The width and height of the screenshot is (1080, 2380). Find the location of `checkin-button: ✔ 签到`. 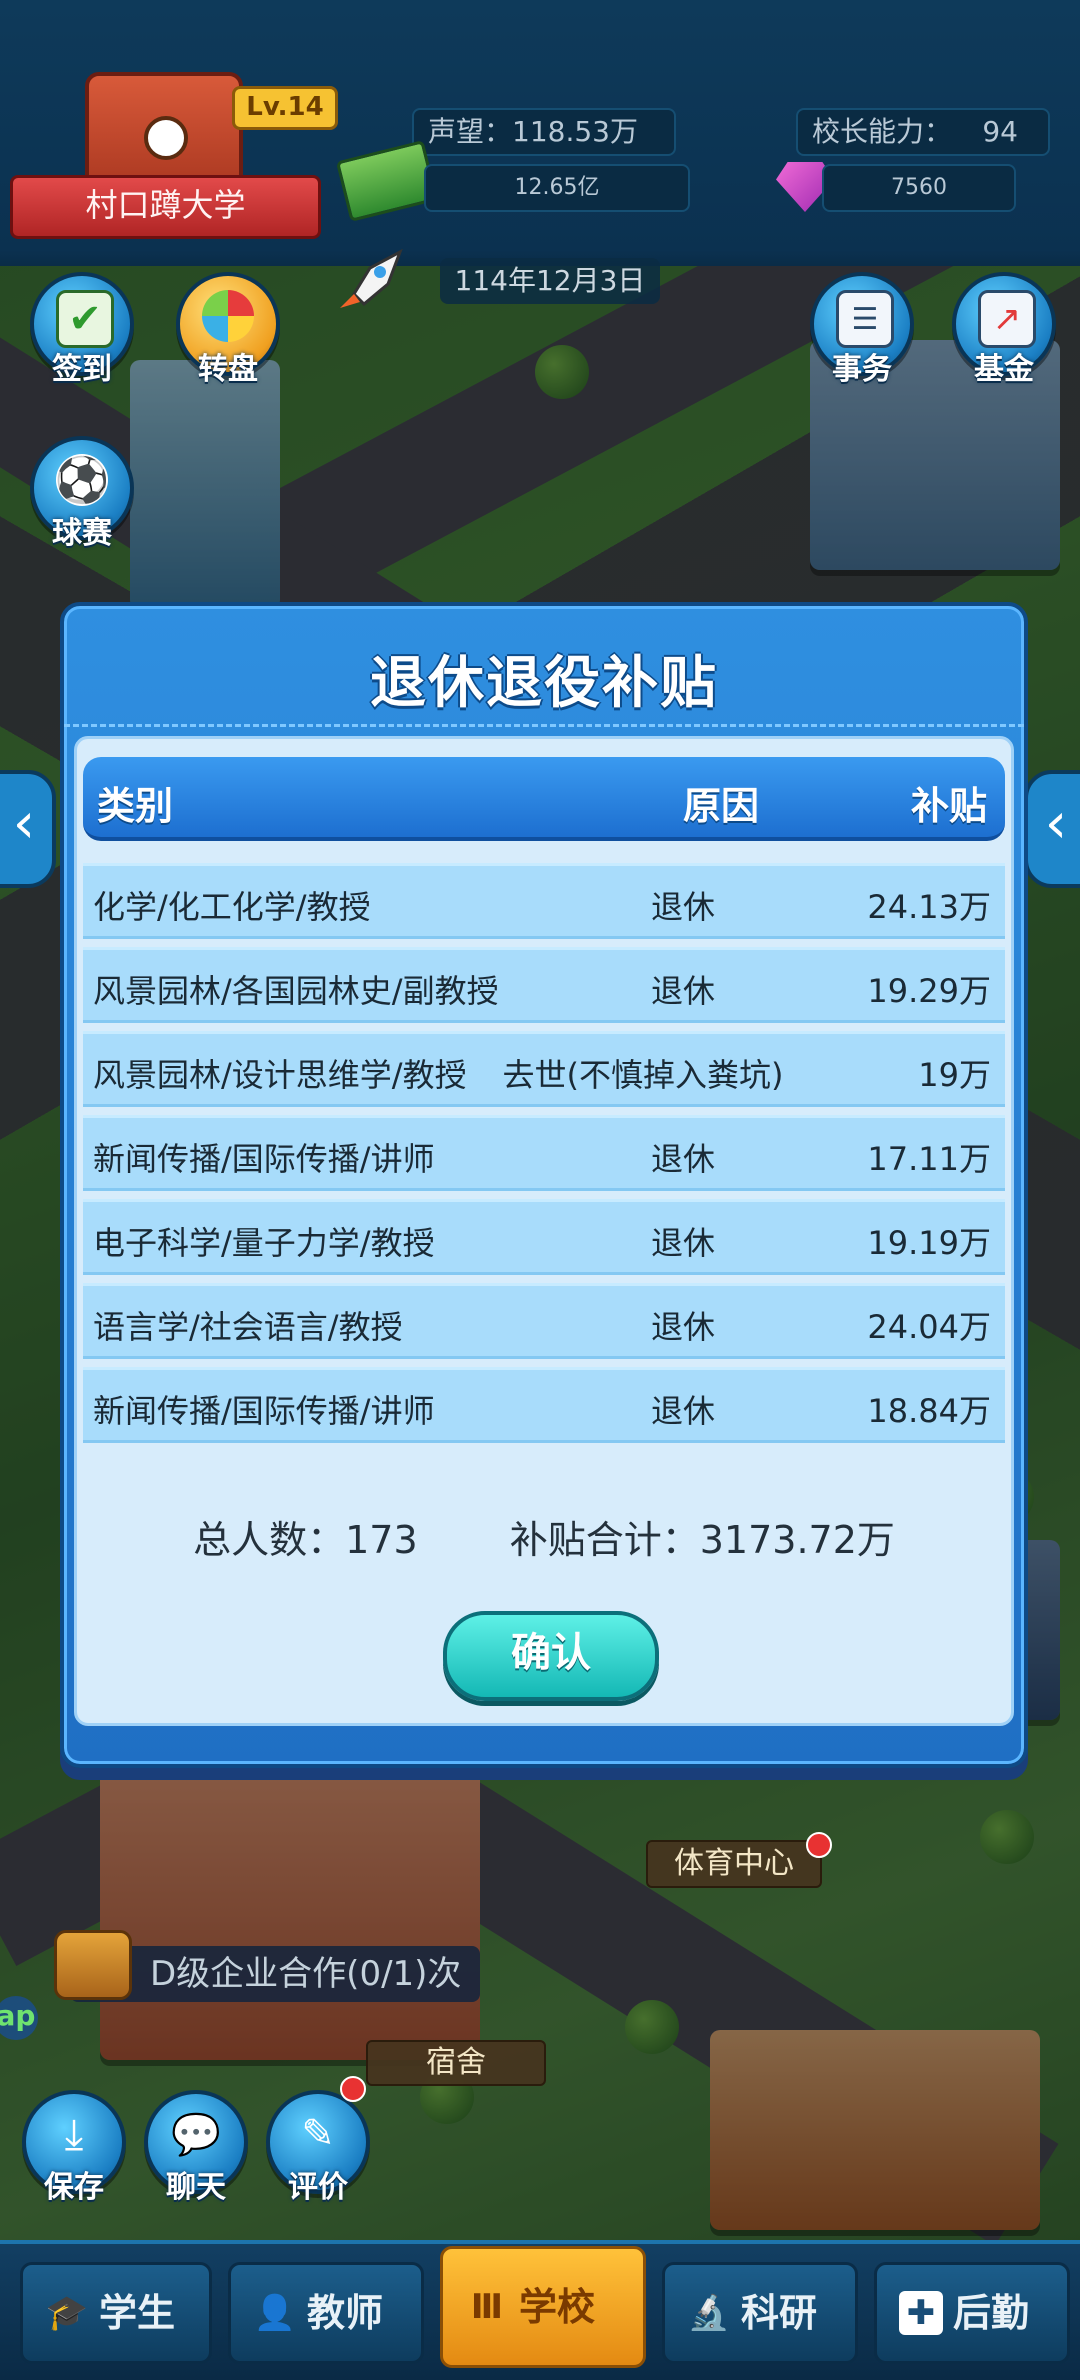

checkin-button: ✔ 签到 is located at coordinates (82, 329).